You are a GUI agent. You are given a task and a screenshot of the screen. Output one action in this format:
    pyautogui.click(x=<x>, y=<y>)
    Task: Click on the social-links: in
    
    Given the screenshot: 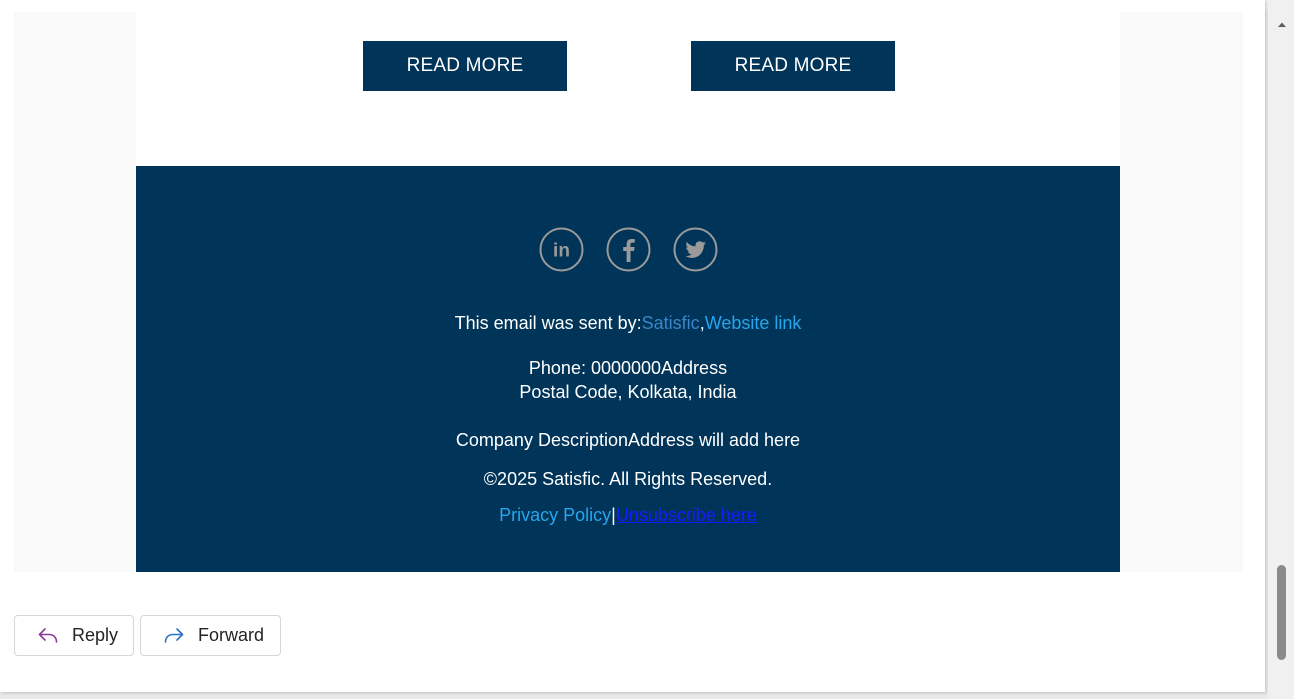 What is the action you would take?
    pyautogui.click(x=628, y=249)
    